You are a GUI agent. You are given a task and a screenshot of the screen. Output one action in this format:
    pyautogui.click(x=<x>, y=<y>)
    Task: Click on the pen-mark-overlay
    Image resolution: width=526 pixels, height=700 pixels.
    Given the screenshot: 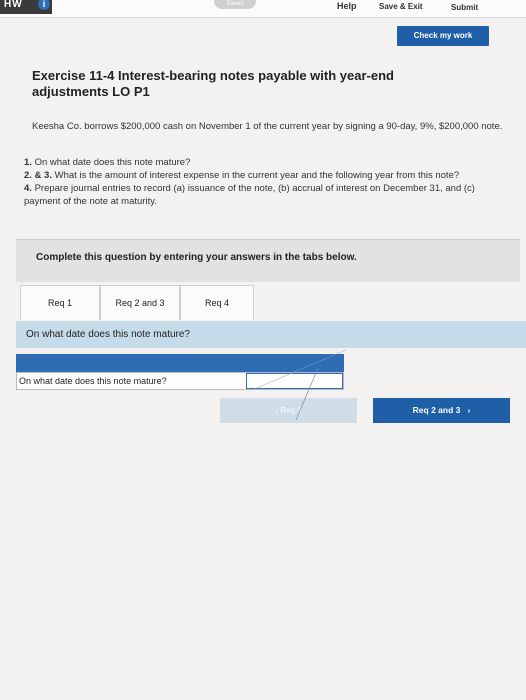 What is the action you would take?
    pyautogui.click(x=299, y=385)
    